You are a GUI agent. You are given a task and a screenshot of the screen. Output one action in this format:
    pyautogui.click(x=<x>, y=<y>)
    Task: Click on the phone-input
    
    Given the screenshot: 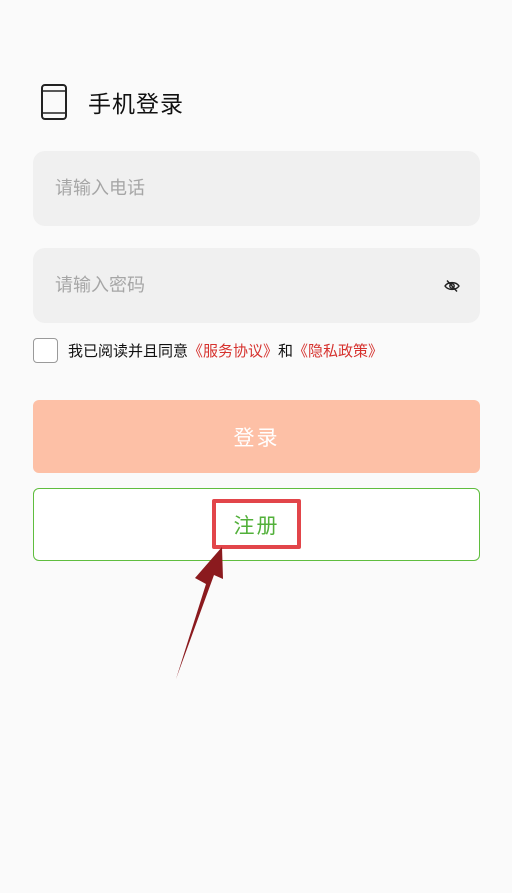 What is the action you would take?
    pyautogui.click(x=256, y=188)
    